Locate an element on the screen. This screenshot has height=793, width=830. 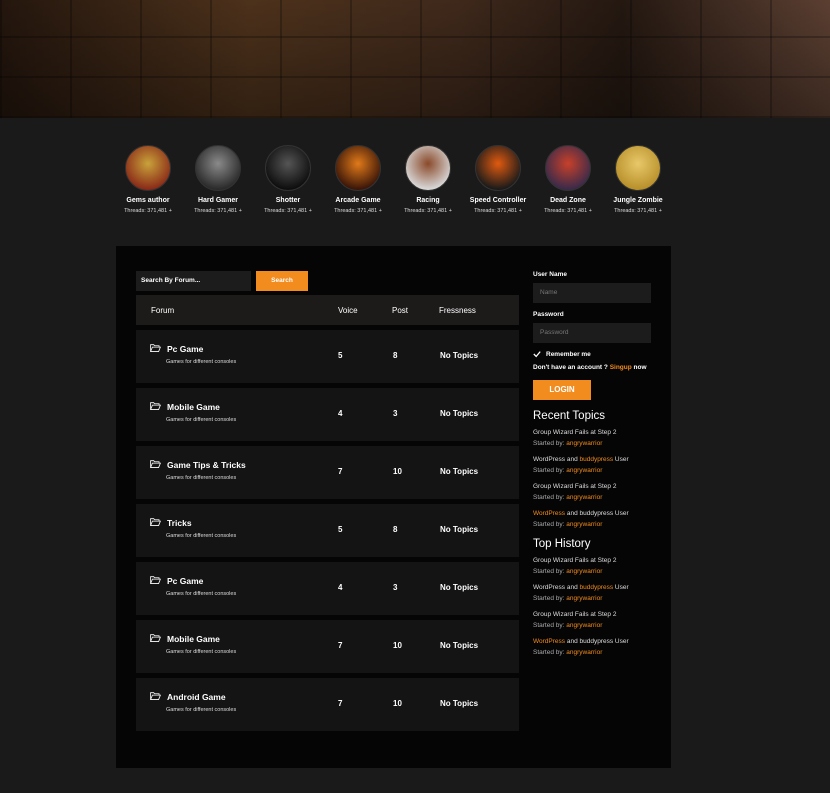
author-card: Gems author Threads: 371,481 + is located at coordinates (148, 179).